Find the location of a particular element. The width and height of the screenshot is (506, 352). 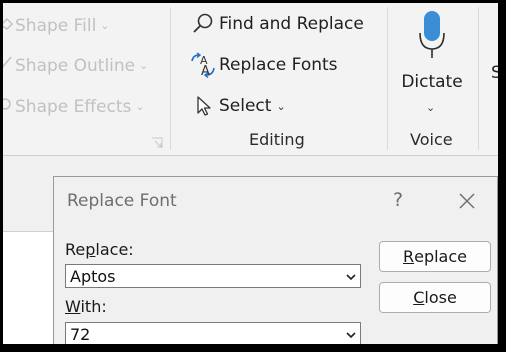

replace-font-value: Aptos is located at coordinates (93, 276).